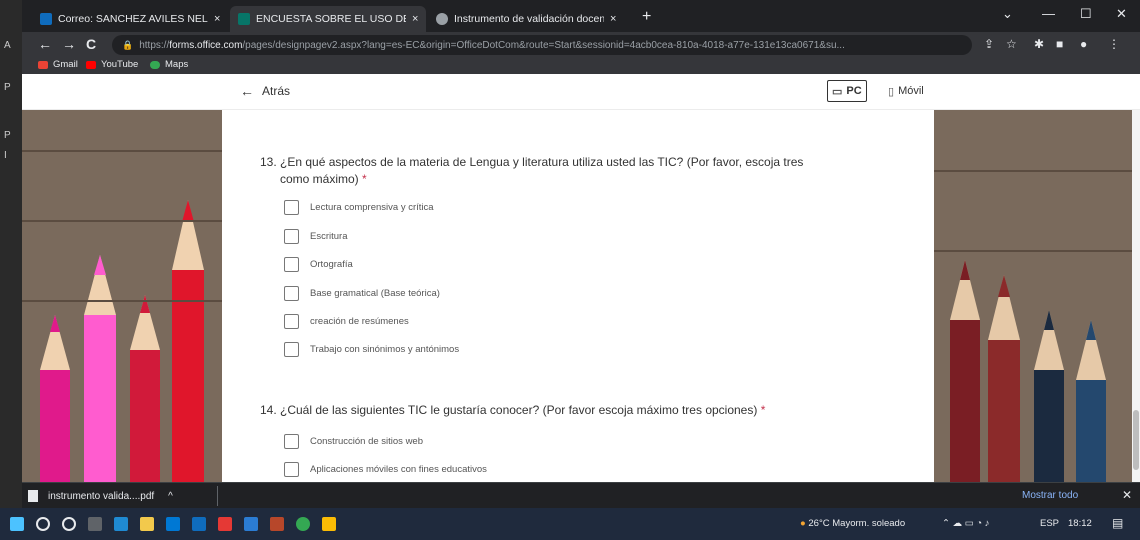 The image size is (1140, 540). Describe the element at coordinates (315, 236) in the screenshot. I see `checkbox-option: Escritura` at that location.